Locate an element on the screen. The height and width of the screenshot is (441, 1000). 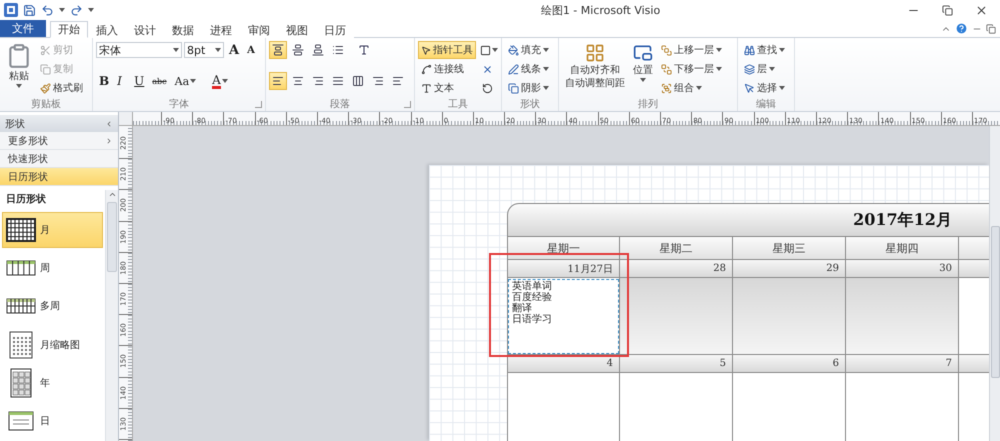
clipboard-button: 格式刷 is located at coordinates (61, 88).